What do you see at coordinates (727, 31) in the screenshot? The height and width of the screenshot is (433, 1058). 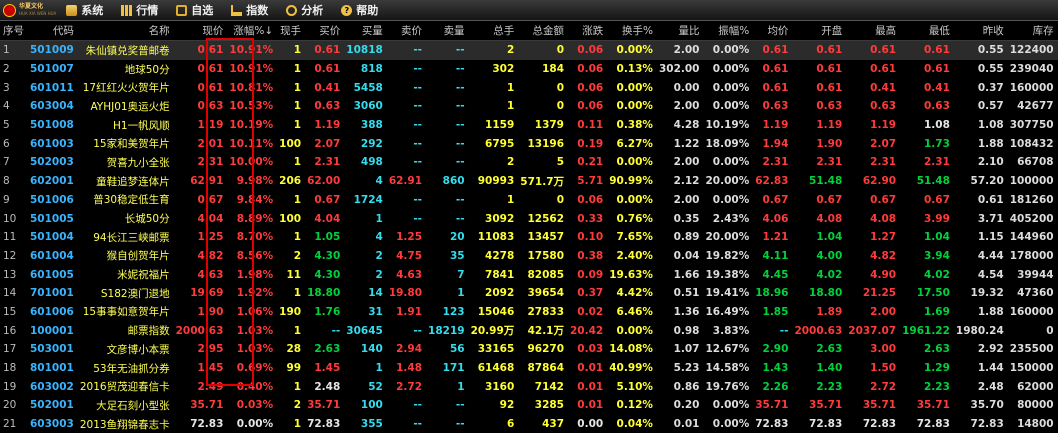 I see `column-header: 振幅%` at bounding box center [727, 31].